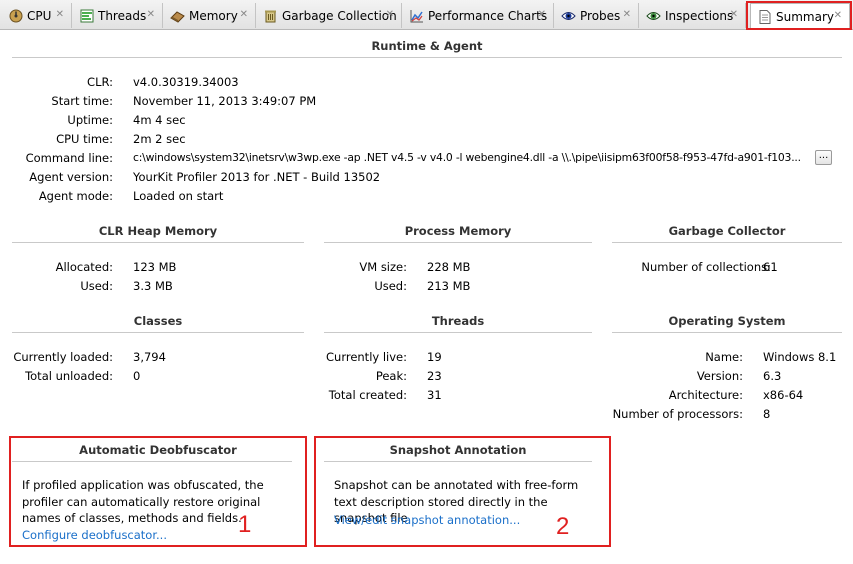  Describe the element at coordinates (449, 286) in the screenshot. I see `process-used-value: 213 MB` at that location.